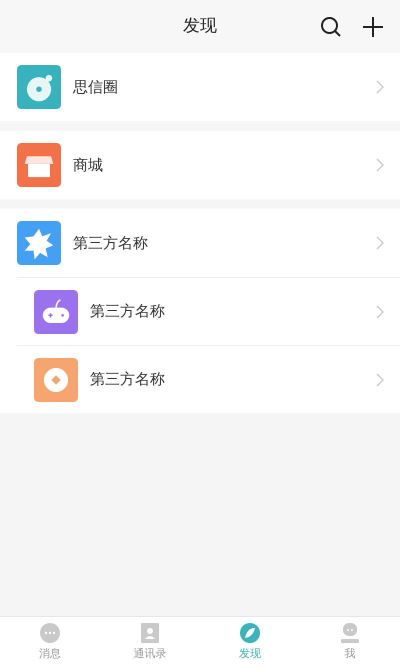 This screenshot has width=400, height=667. What do you see at coordinates (200, 87) in the screenshot?
I see `list-item: 思信圈` at bounding box center [200, 87].